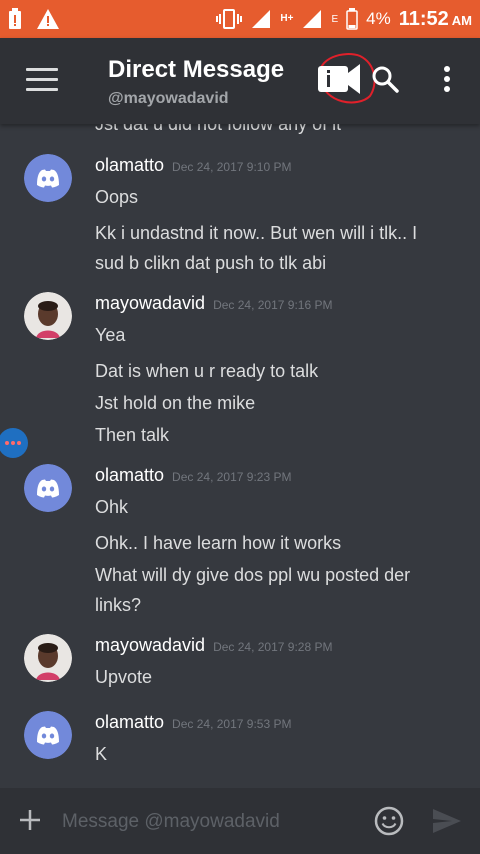  What do you see at coordinates (168, 98) in the screenshot?
I see `page-subtitle: @mayowadavid` at bounding box center [168, 98].